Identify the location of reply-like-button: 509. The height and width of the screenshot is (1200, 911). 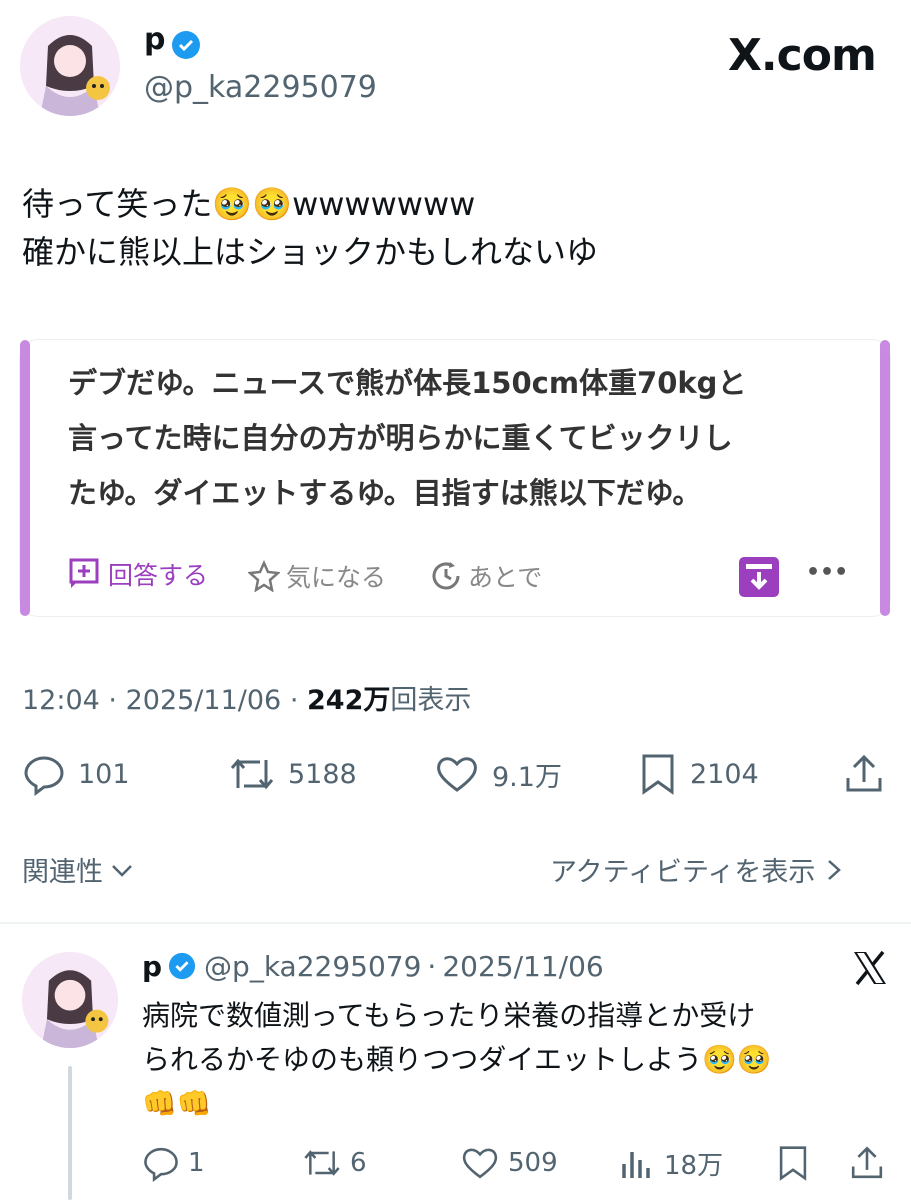
(509, 1163).